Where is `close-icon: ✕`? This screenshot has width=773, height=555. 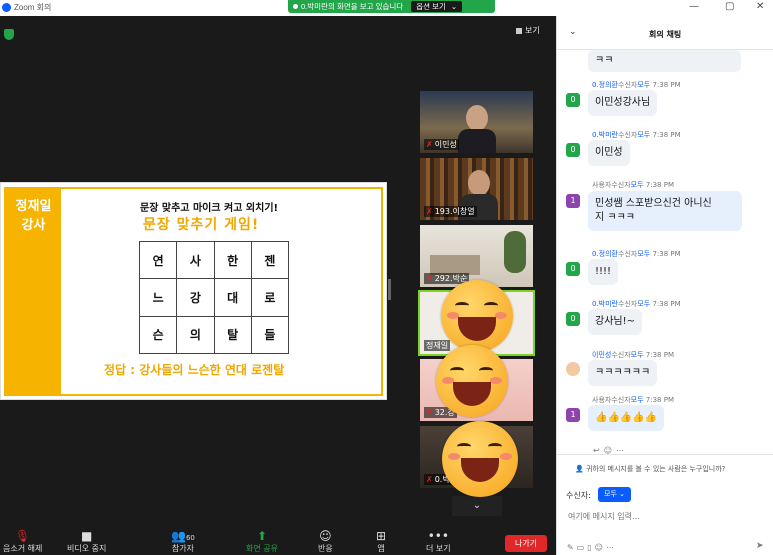
close-icon: ✕ is located at coordinates (760, 6).